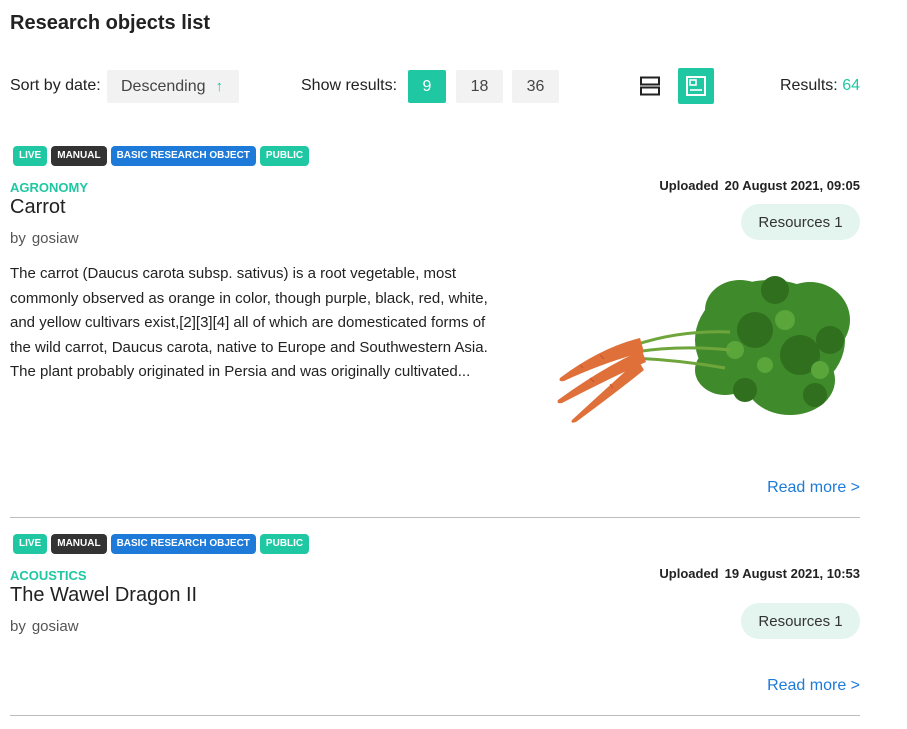 This screenshot has height=729, width=907. I want to click on uploaded-date: 20 August 2021, 09:05, so click(792, 185).